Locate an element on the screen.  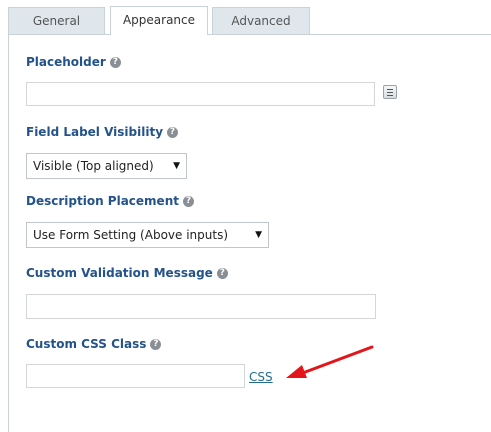
custom-css-class-input is located at coordinates (135, 376).